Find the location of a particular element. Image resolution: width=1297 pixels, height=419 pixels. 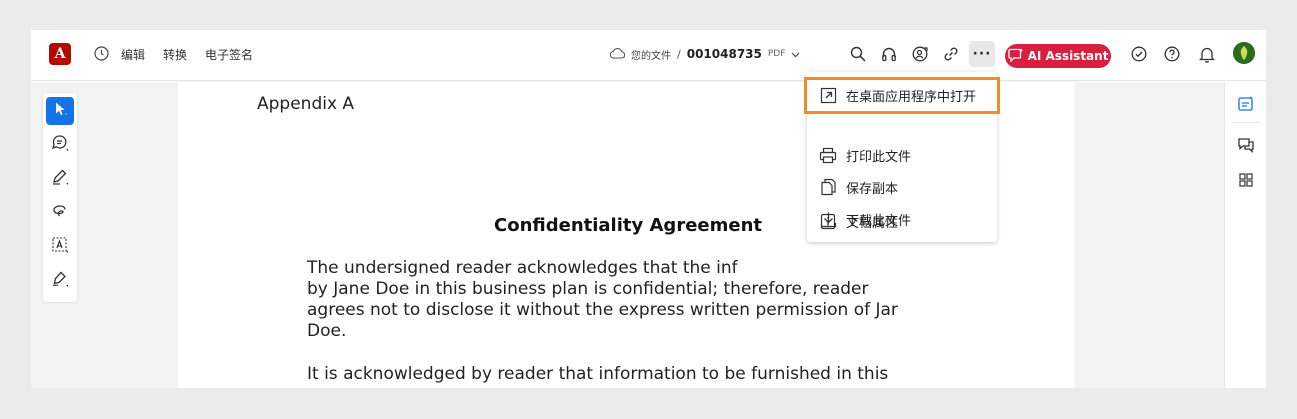

chevron-down-icon is located at coordinates (795, 54).